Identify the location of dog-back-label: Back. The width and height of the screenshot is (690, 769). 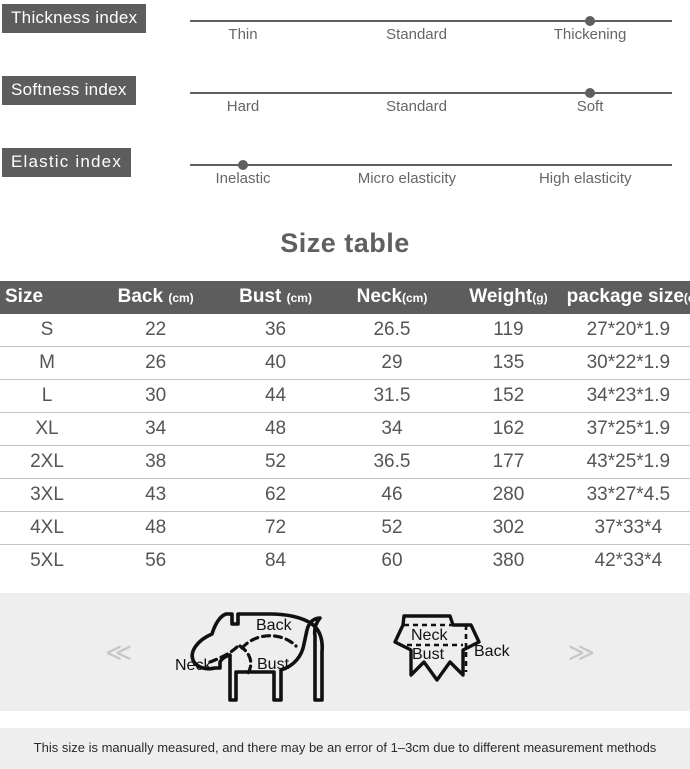
(274, 625).